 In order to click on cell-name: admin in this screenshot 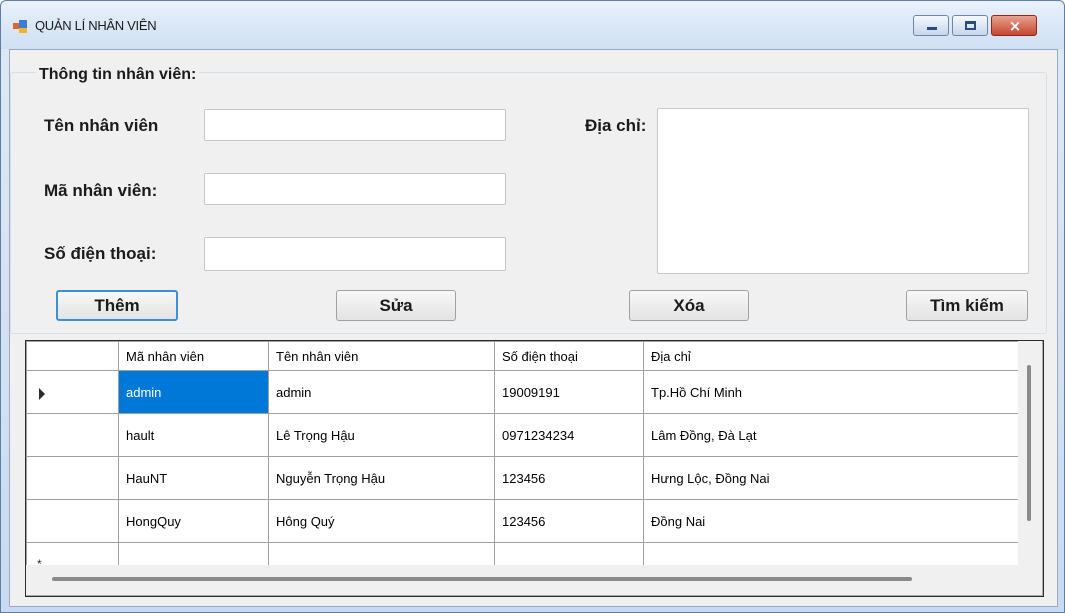, I will do `click(381, 392)`.